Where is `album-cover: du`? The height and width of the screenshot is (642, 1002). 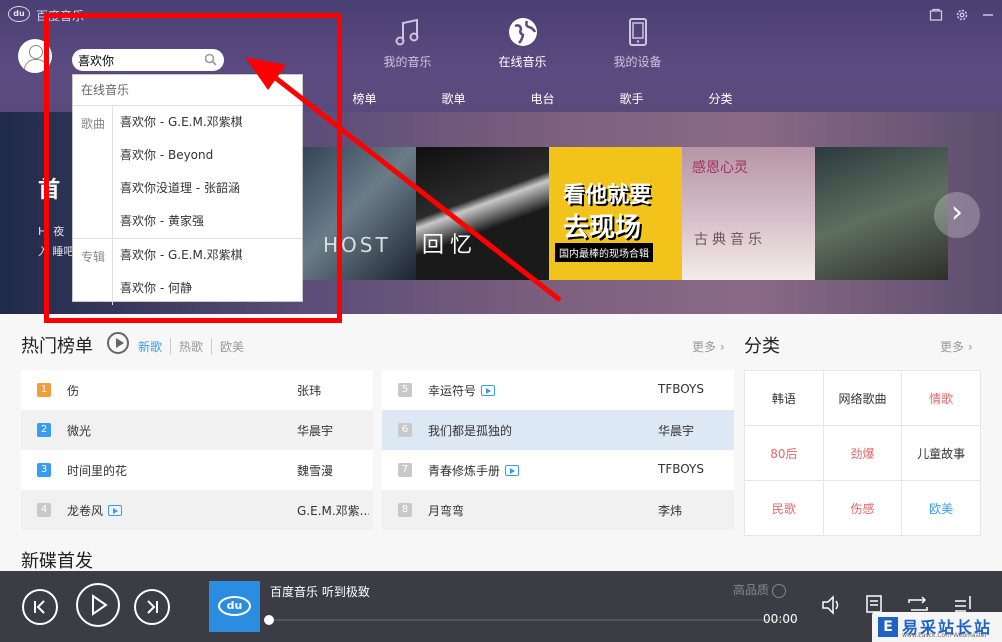 album-cover: du is located at coordinates (234, 606).